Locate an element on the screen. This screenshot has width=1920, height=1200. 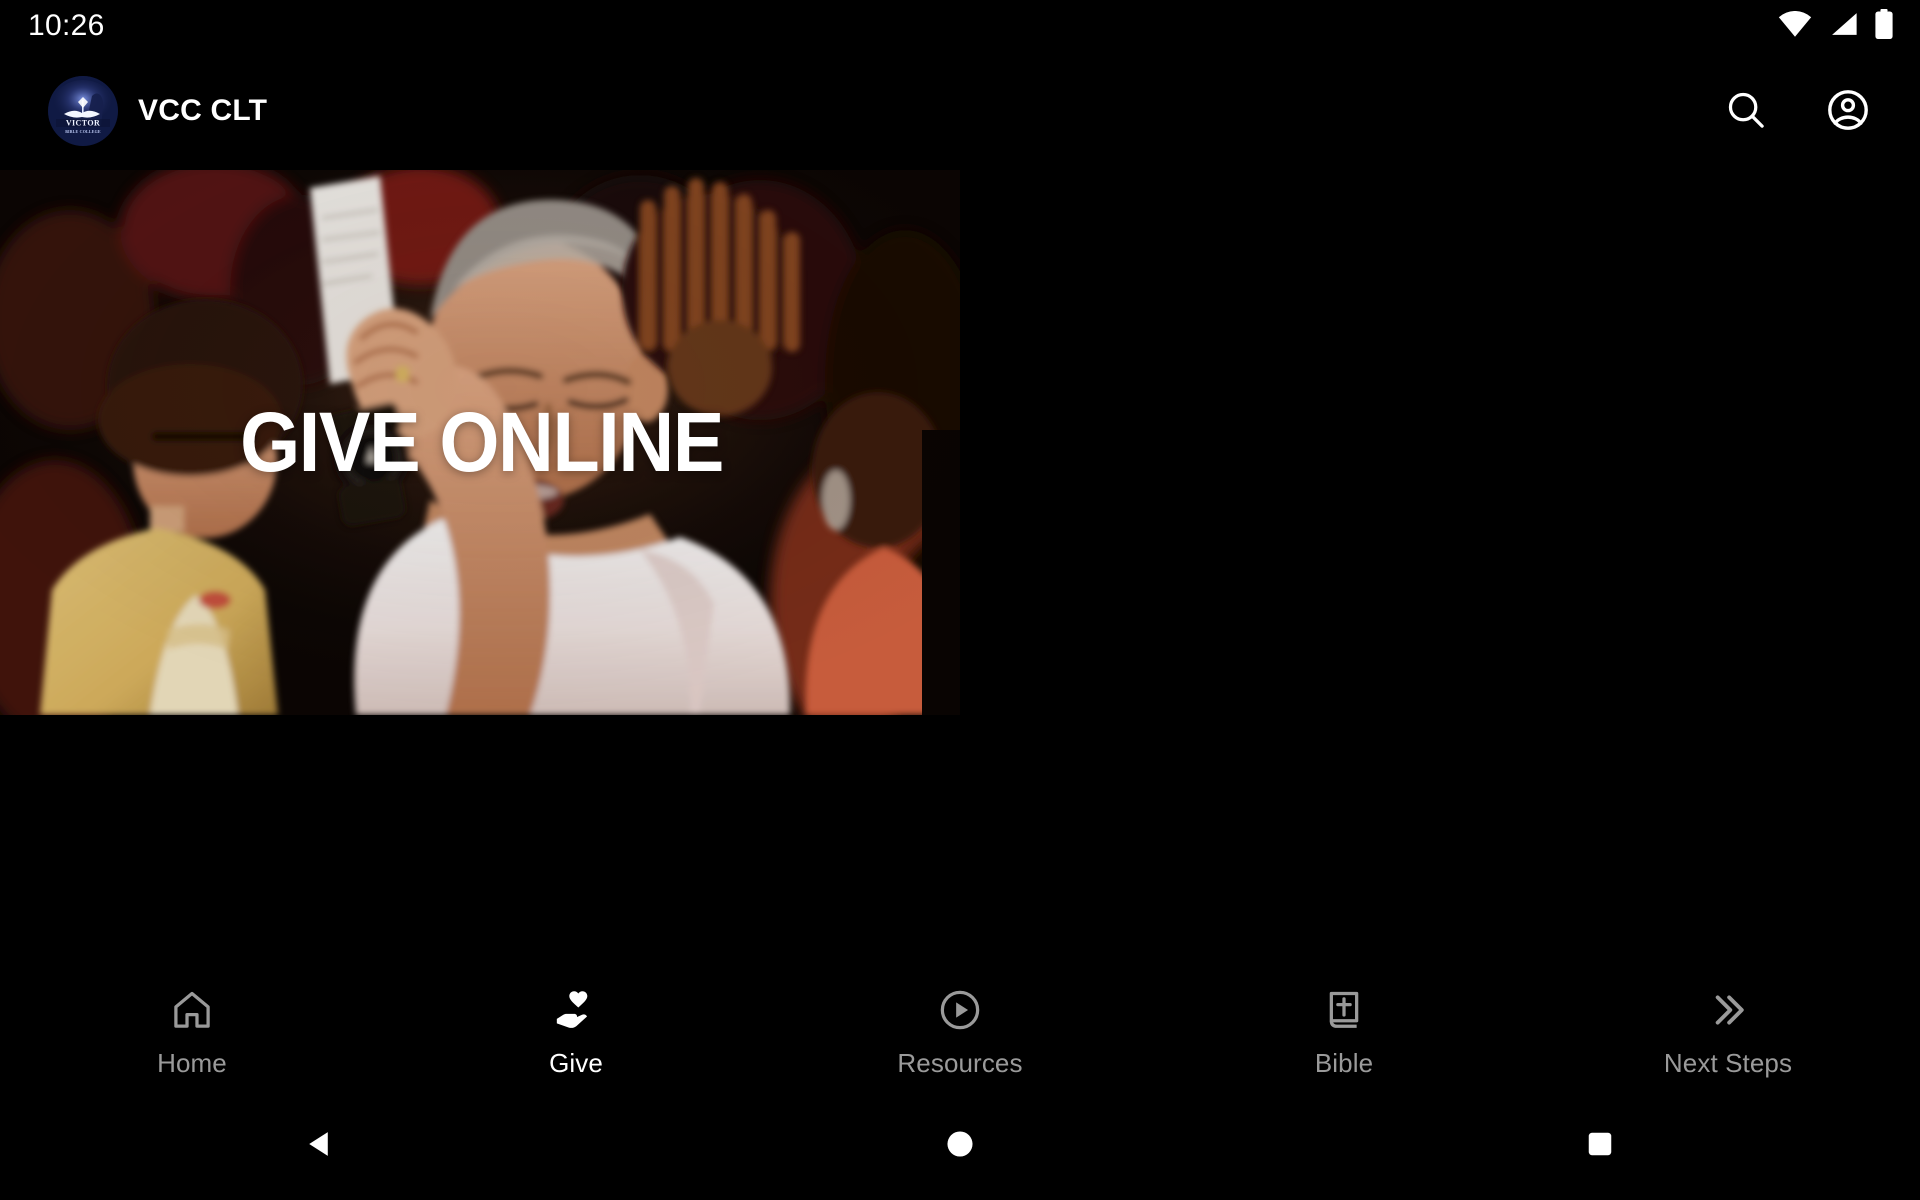
app-bar: VICTOR BIBLE COLLEGE VCC CLT is located at coordinates (960, 111).